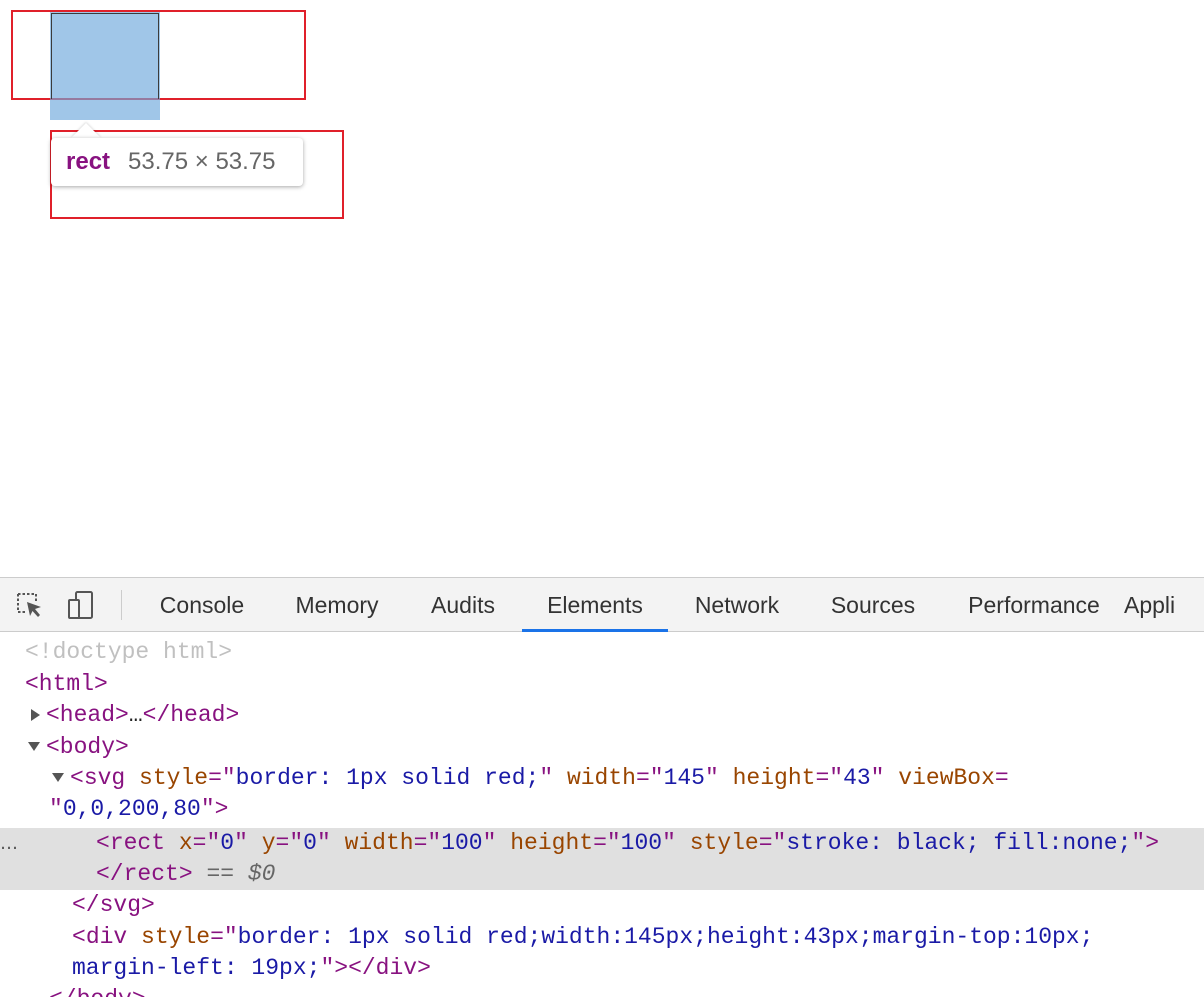 This screenshot has height=997, width=1204. Describe the element at coordinates (196, 968) in the screenshot. I see `div-value-style-part2: margin-left: 19px;` at that location.